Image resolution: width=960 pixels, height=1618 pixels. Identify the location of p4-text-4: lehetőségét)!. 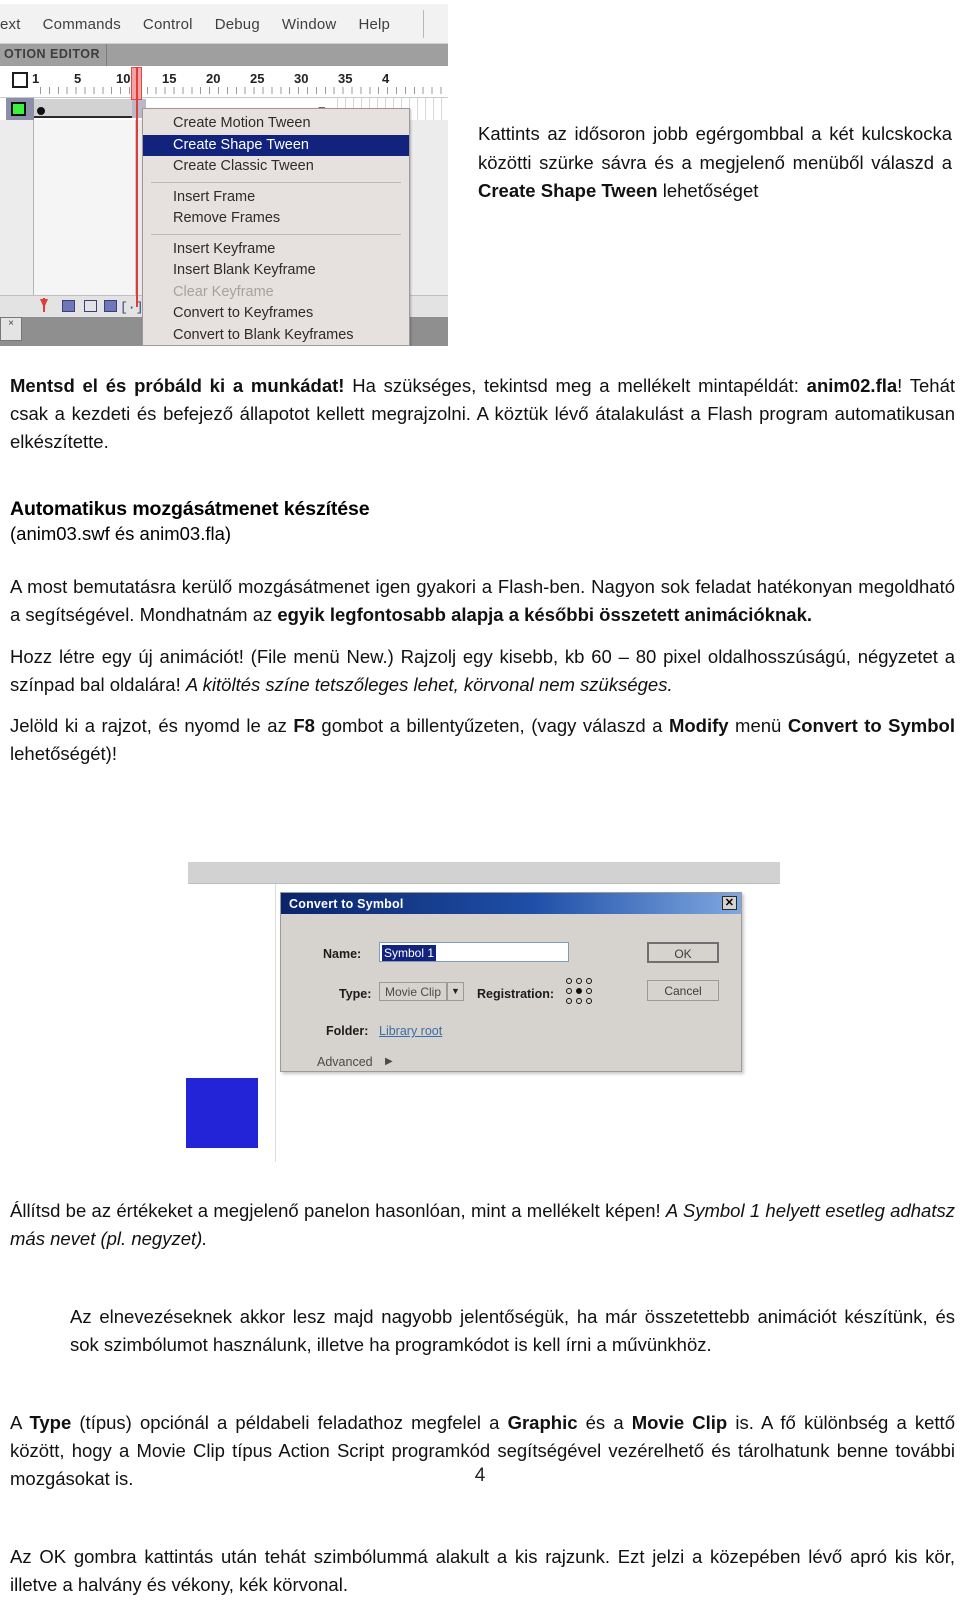
(63, 753).